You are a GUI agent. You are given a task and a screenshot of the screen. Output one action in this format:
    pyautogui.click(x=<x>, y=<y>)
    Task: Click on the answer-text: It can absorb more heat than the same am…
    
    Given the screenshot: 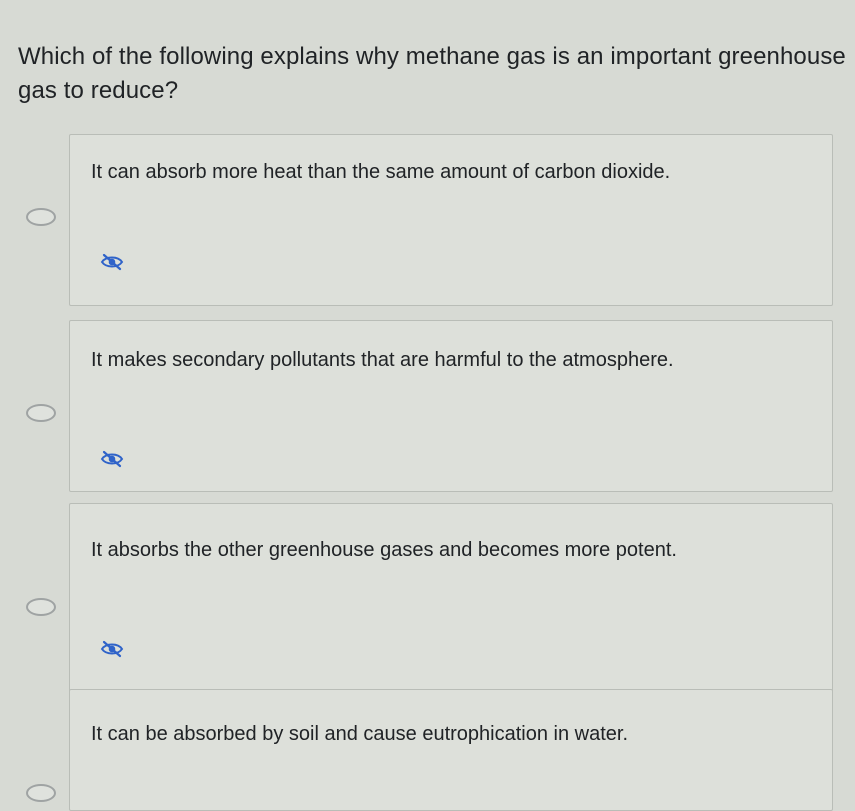 What is the action you would take?
    pyautogui.click(x=381, y=172)
    